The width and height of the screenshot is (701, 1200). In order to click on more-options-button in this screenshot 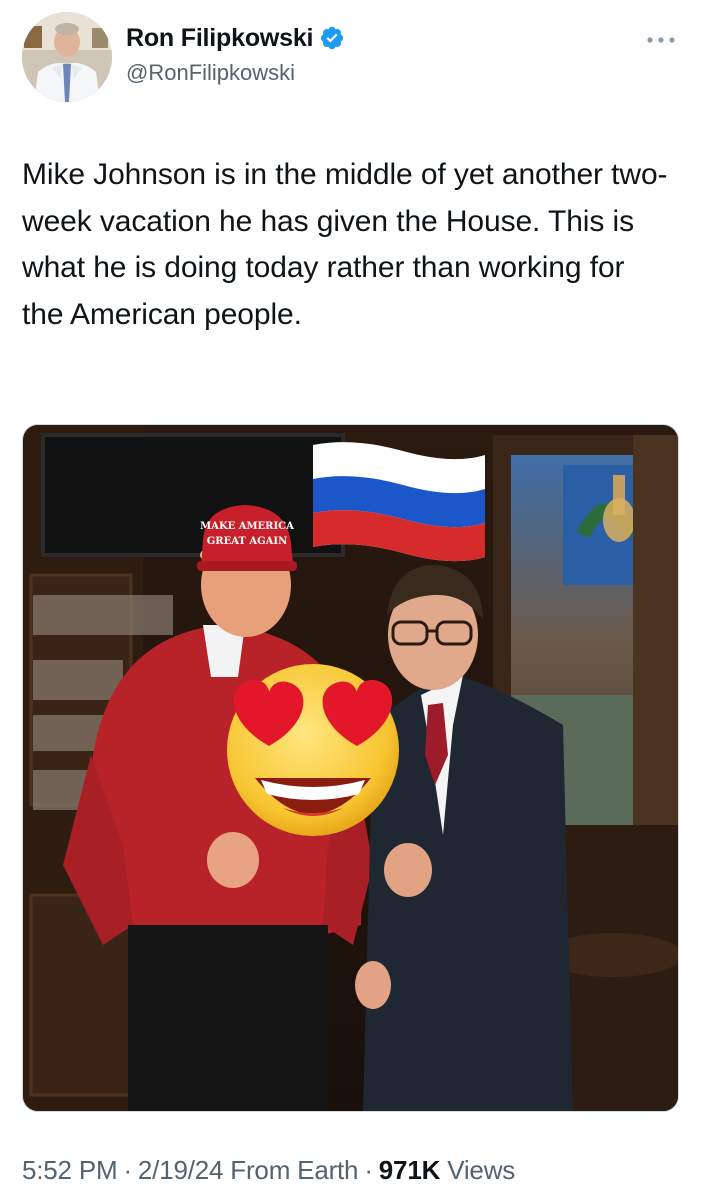, I will do `click(661, 40)`.